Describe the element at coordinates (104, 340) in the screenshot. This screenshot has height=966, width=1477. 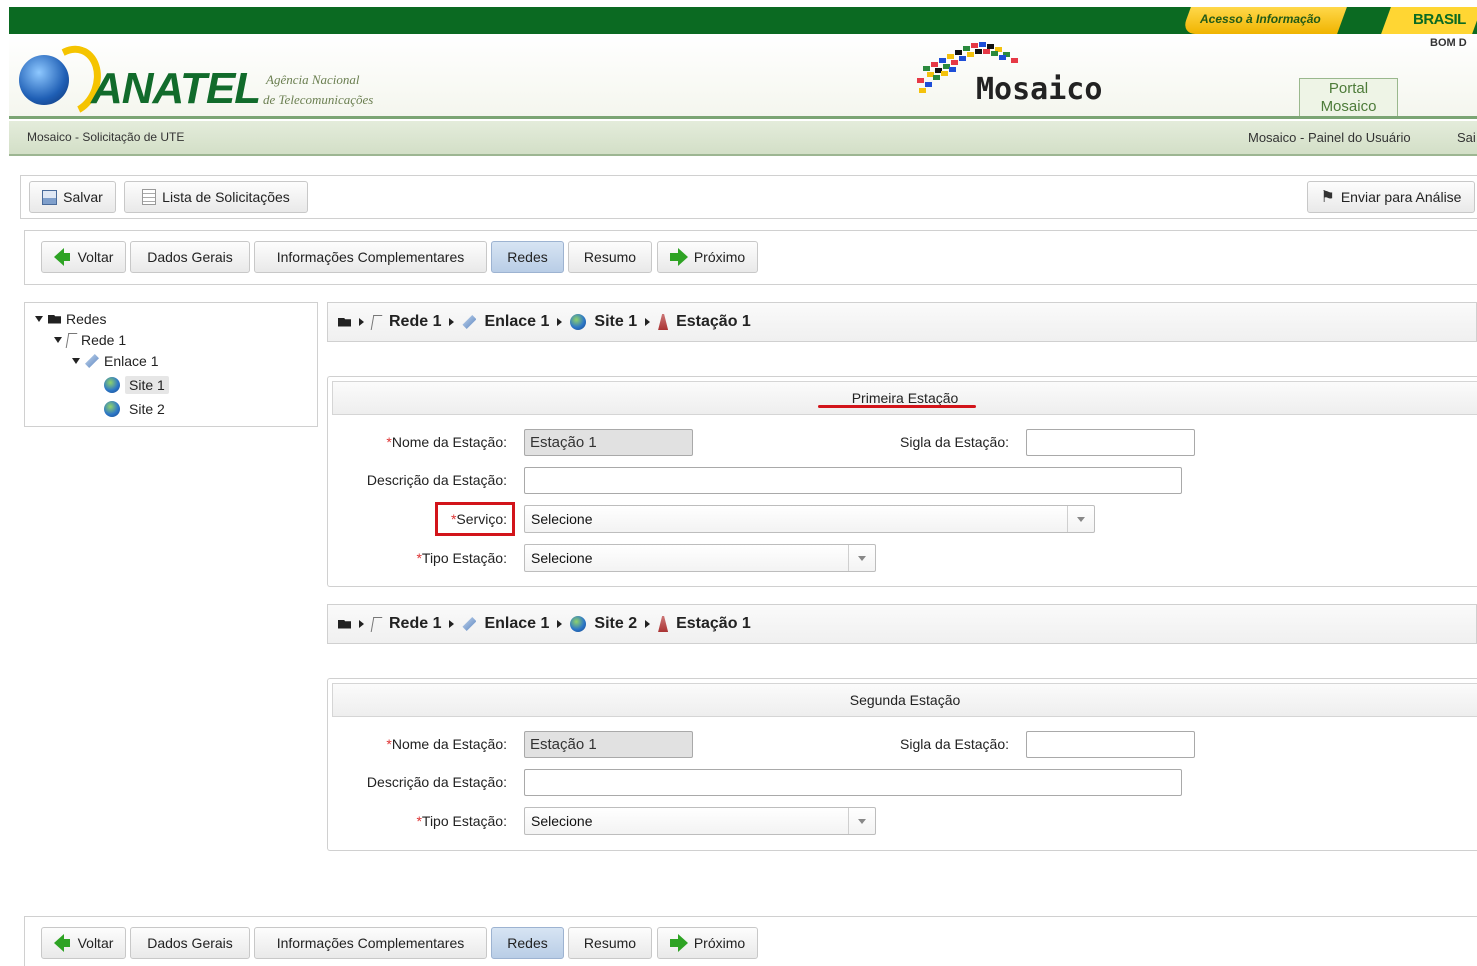
I see `tree-label: Rede 1` at that location.